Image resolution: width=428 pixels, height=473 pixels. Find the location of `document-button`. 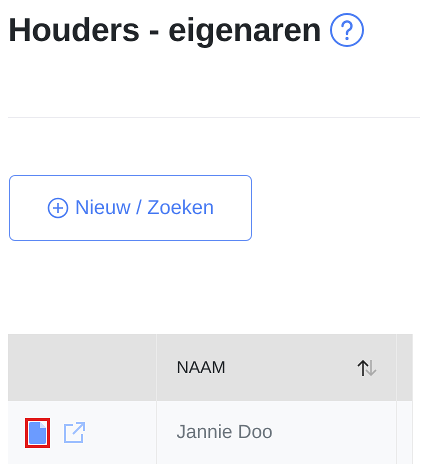

document-button is located at coordinates (37, 433).